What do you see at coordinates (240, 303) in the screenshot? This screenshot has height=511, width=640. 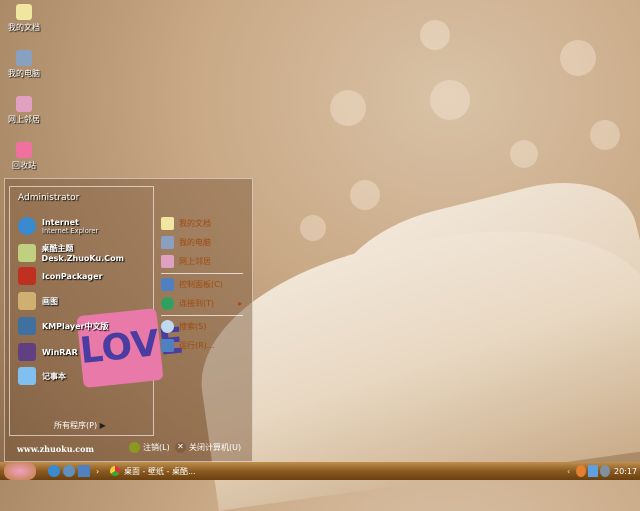 I see `arrow-right-icon: ▸` at bounding box center [240, 303].